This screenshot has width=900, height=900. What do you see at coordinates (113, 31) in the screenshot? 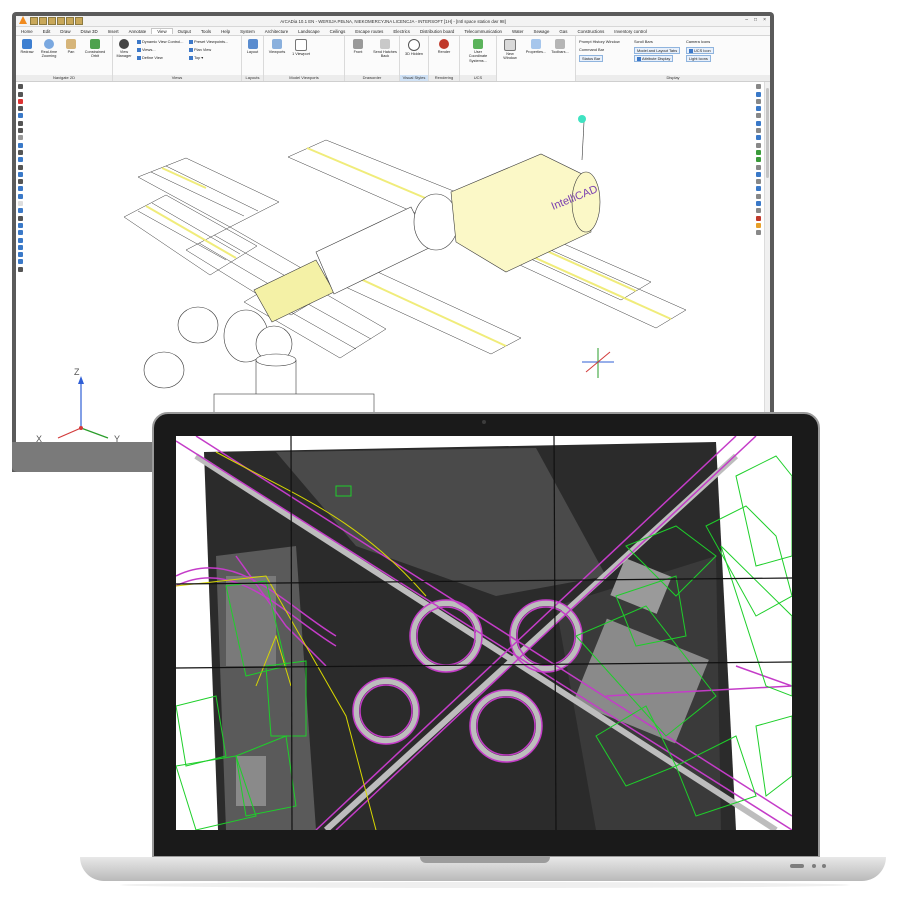
I see `tab-insert: Insert` at bounding box center [113, 31].